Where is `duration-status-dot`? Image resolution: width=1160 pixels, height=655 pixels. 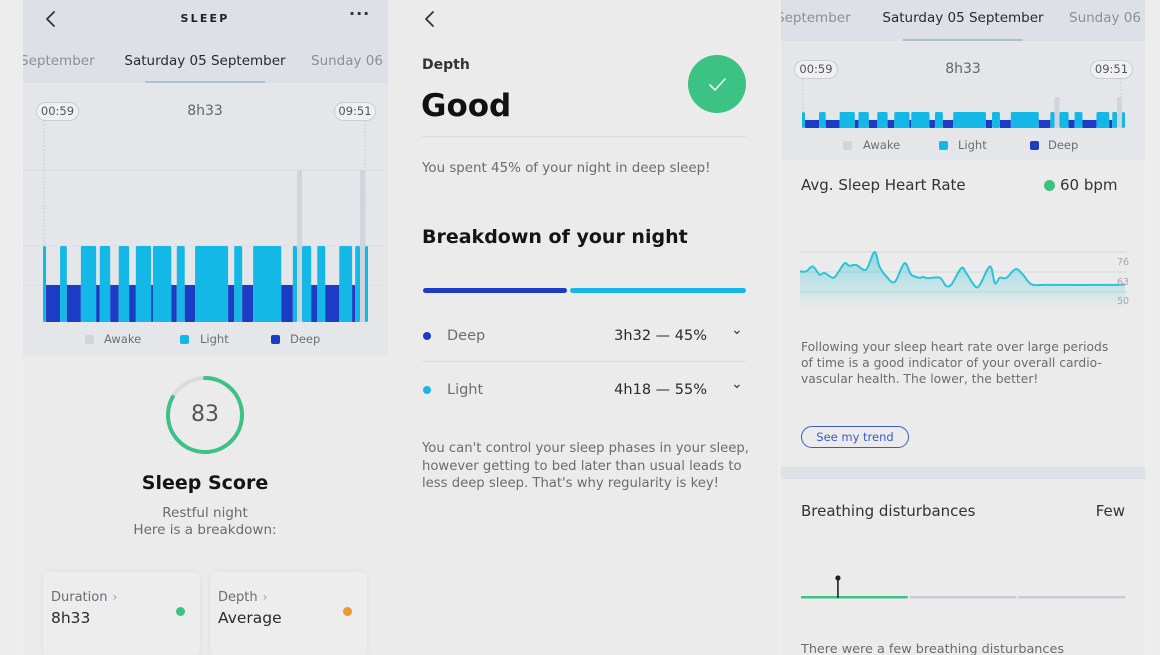
duration-status-dot is located at coordinates (180, 611).